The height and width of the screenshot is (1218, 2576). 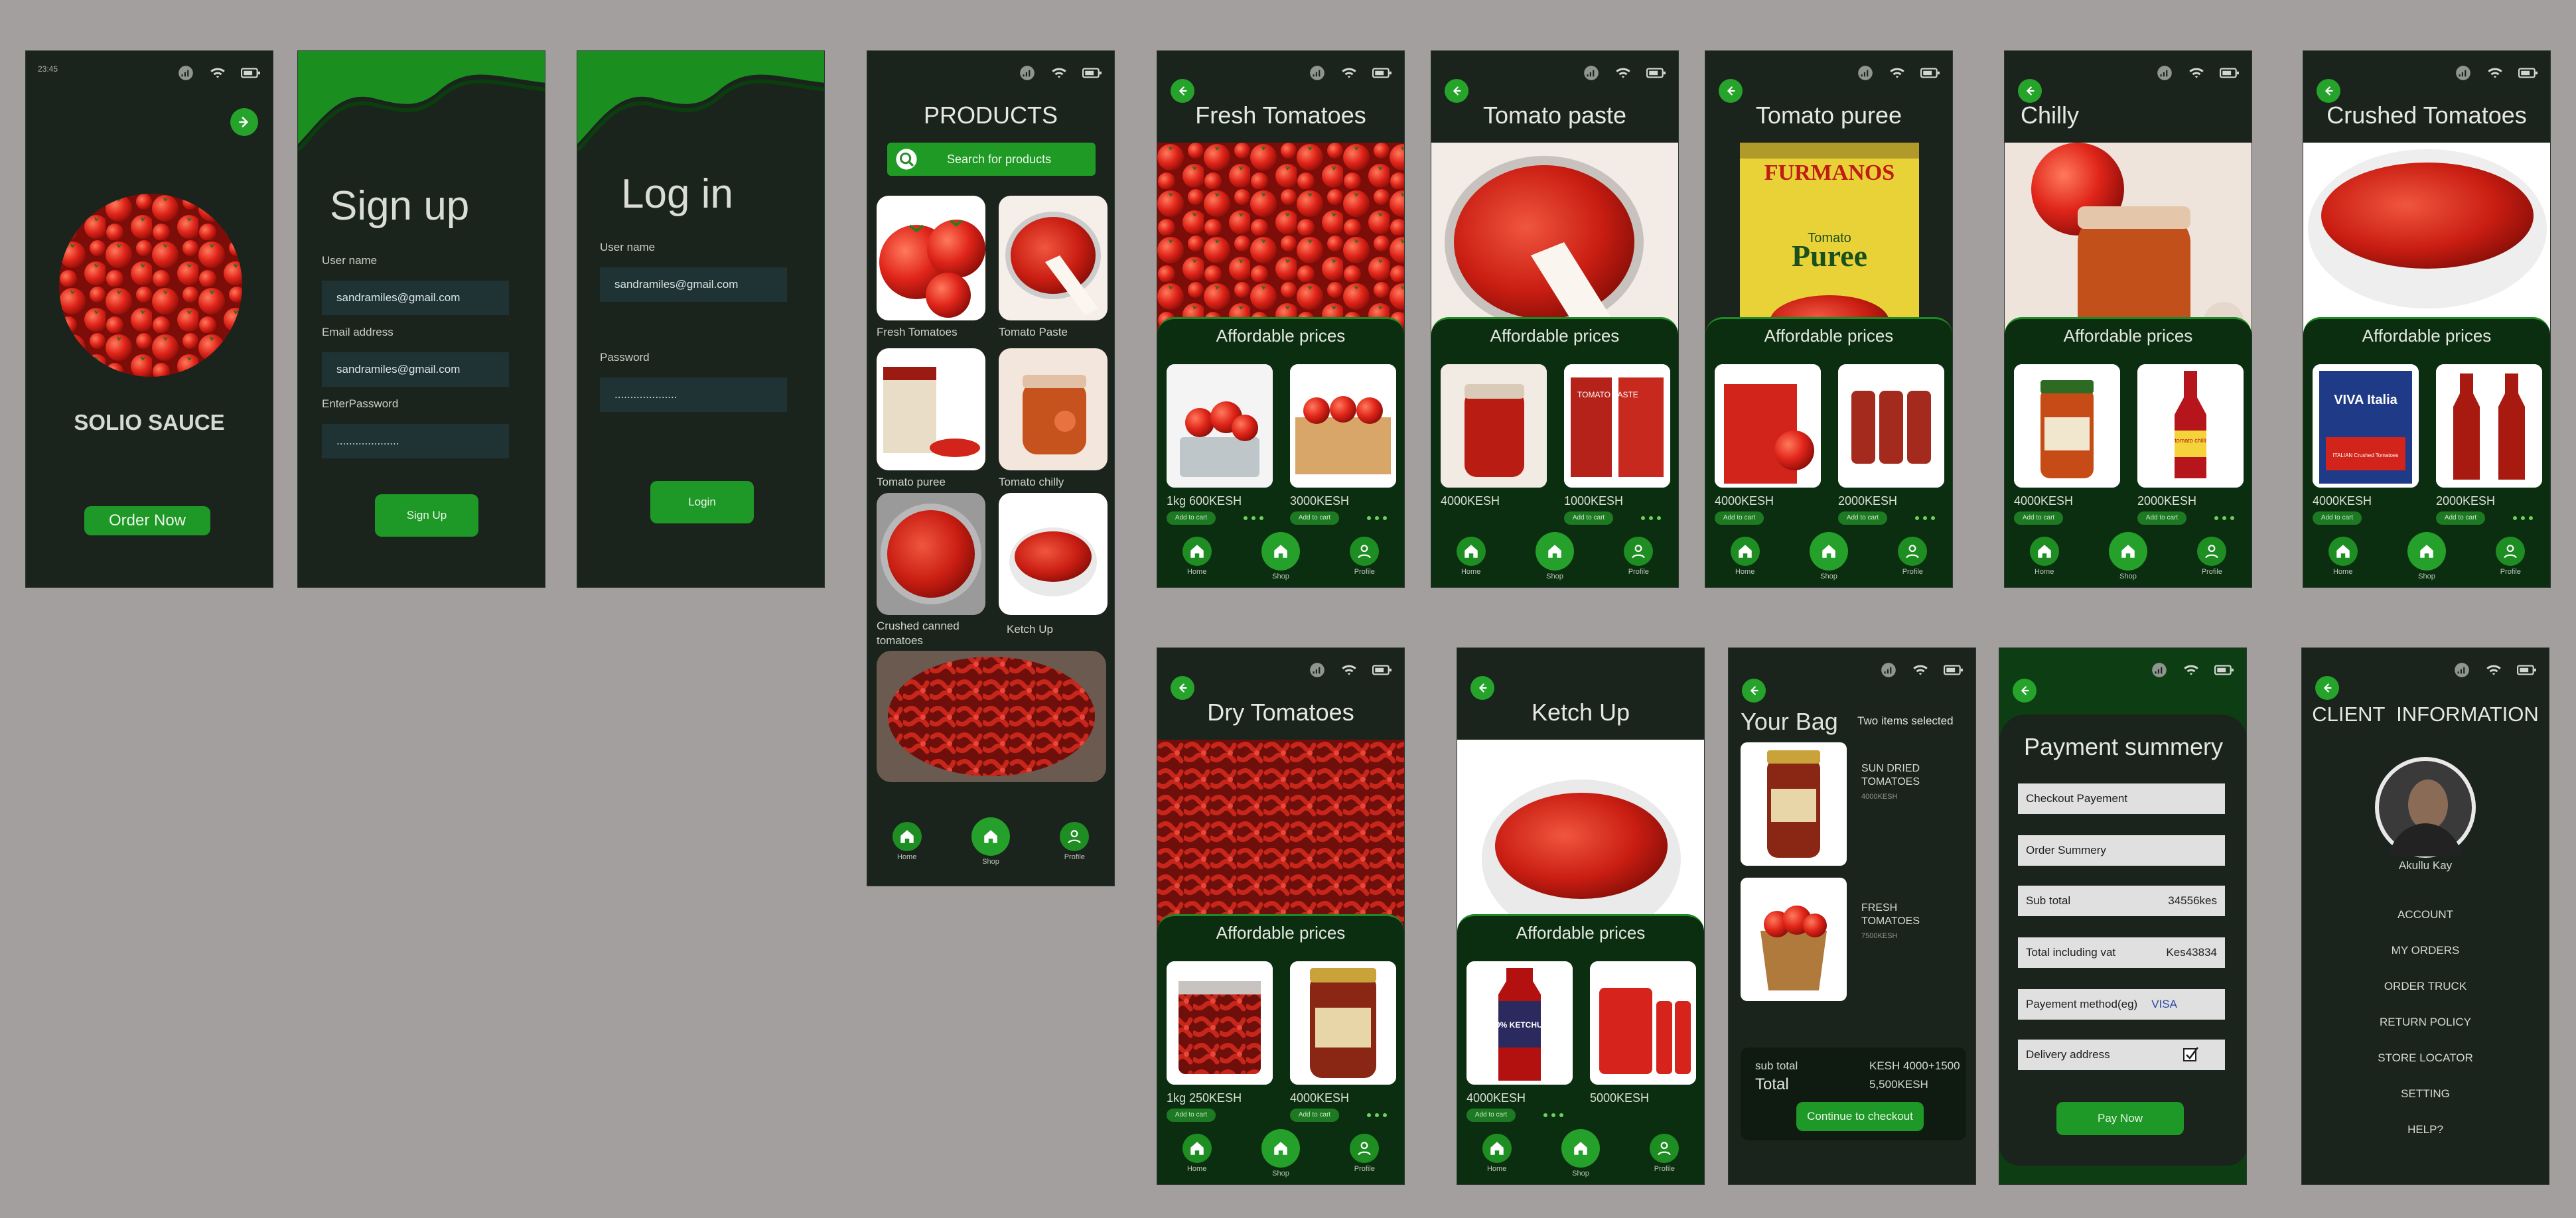 What do you see at coordinates (2425, 1129) in the screenshot?
I see `menu-help: HELP?` at bounding box center [2425, 1129].